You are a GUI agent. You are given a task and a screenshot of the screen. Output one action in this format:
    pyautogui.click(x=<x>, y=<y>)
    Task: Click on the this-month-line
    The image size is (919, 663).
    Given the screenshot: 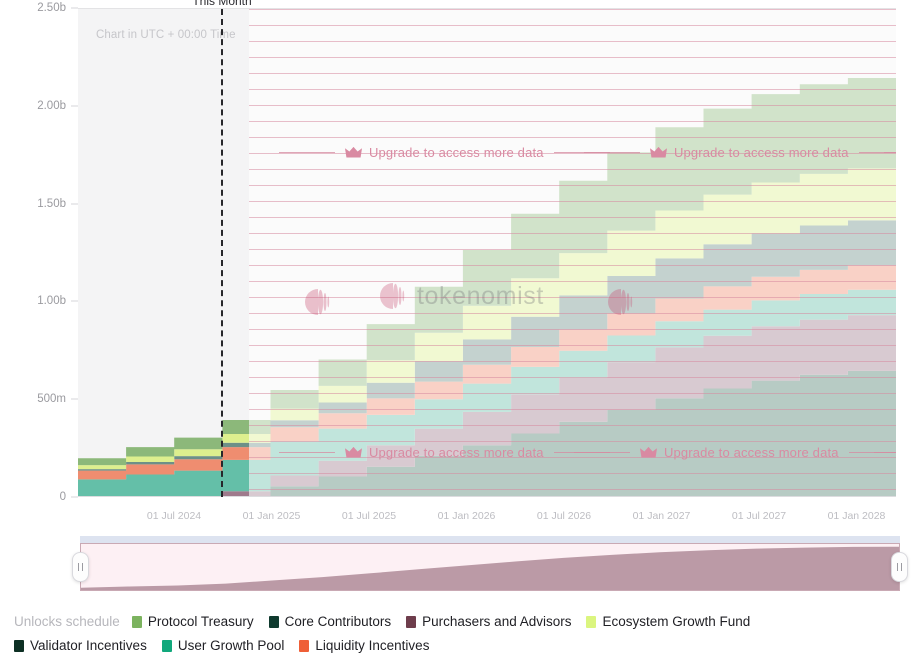 What is the action you would take?
    pyautogui.click(x=222, y=253)
    